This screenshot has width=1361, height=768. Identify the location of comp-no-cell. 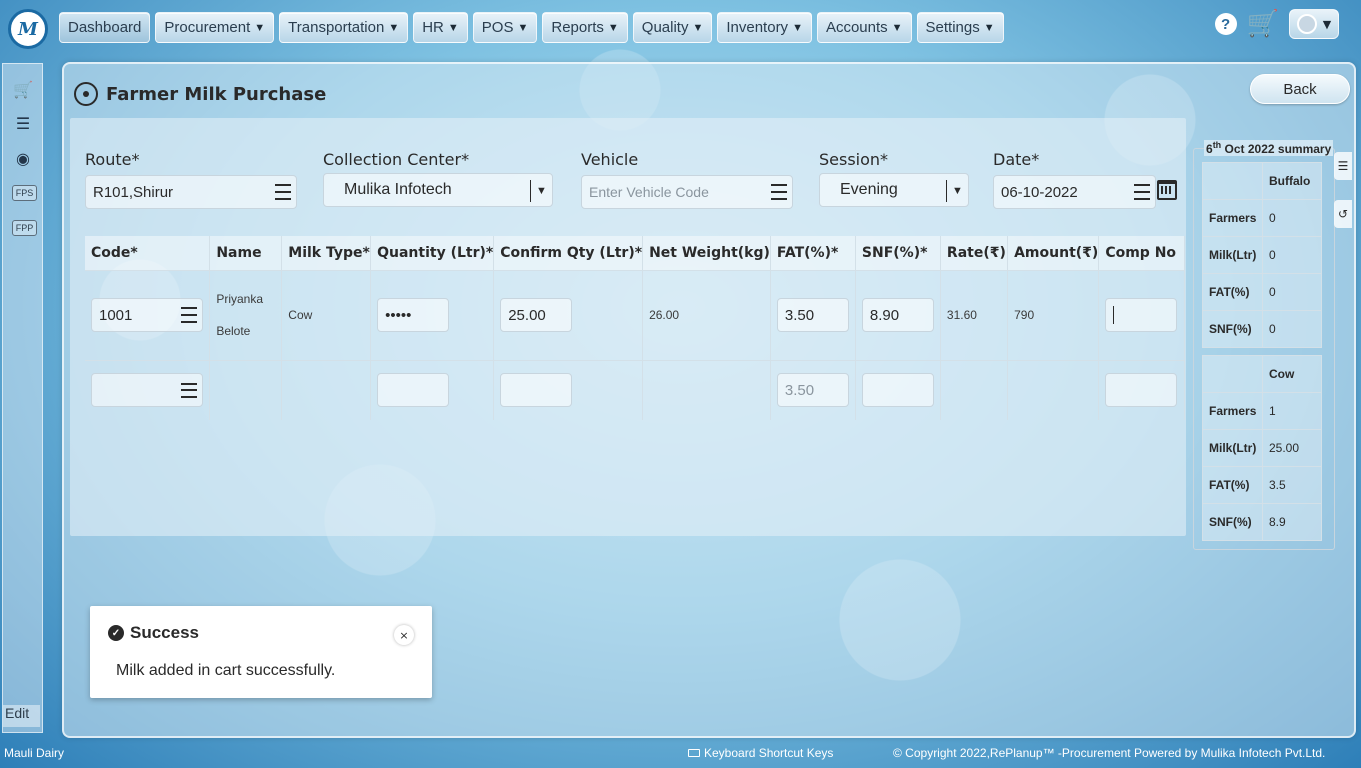
(1141, 314).